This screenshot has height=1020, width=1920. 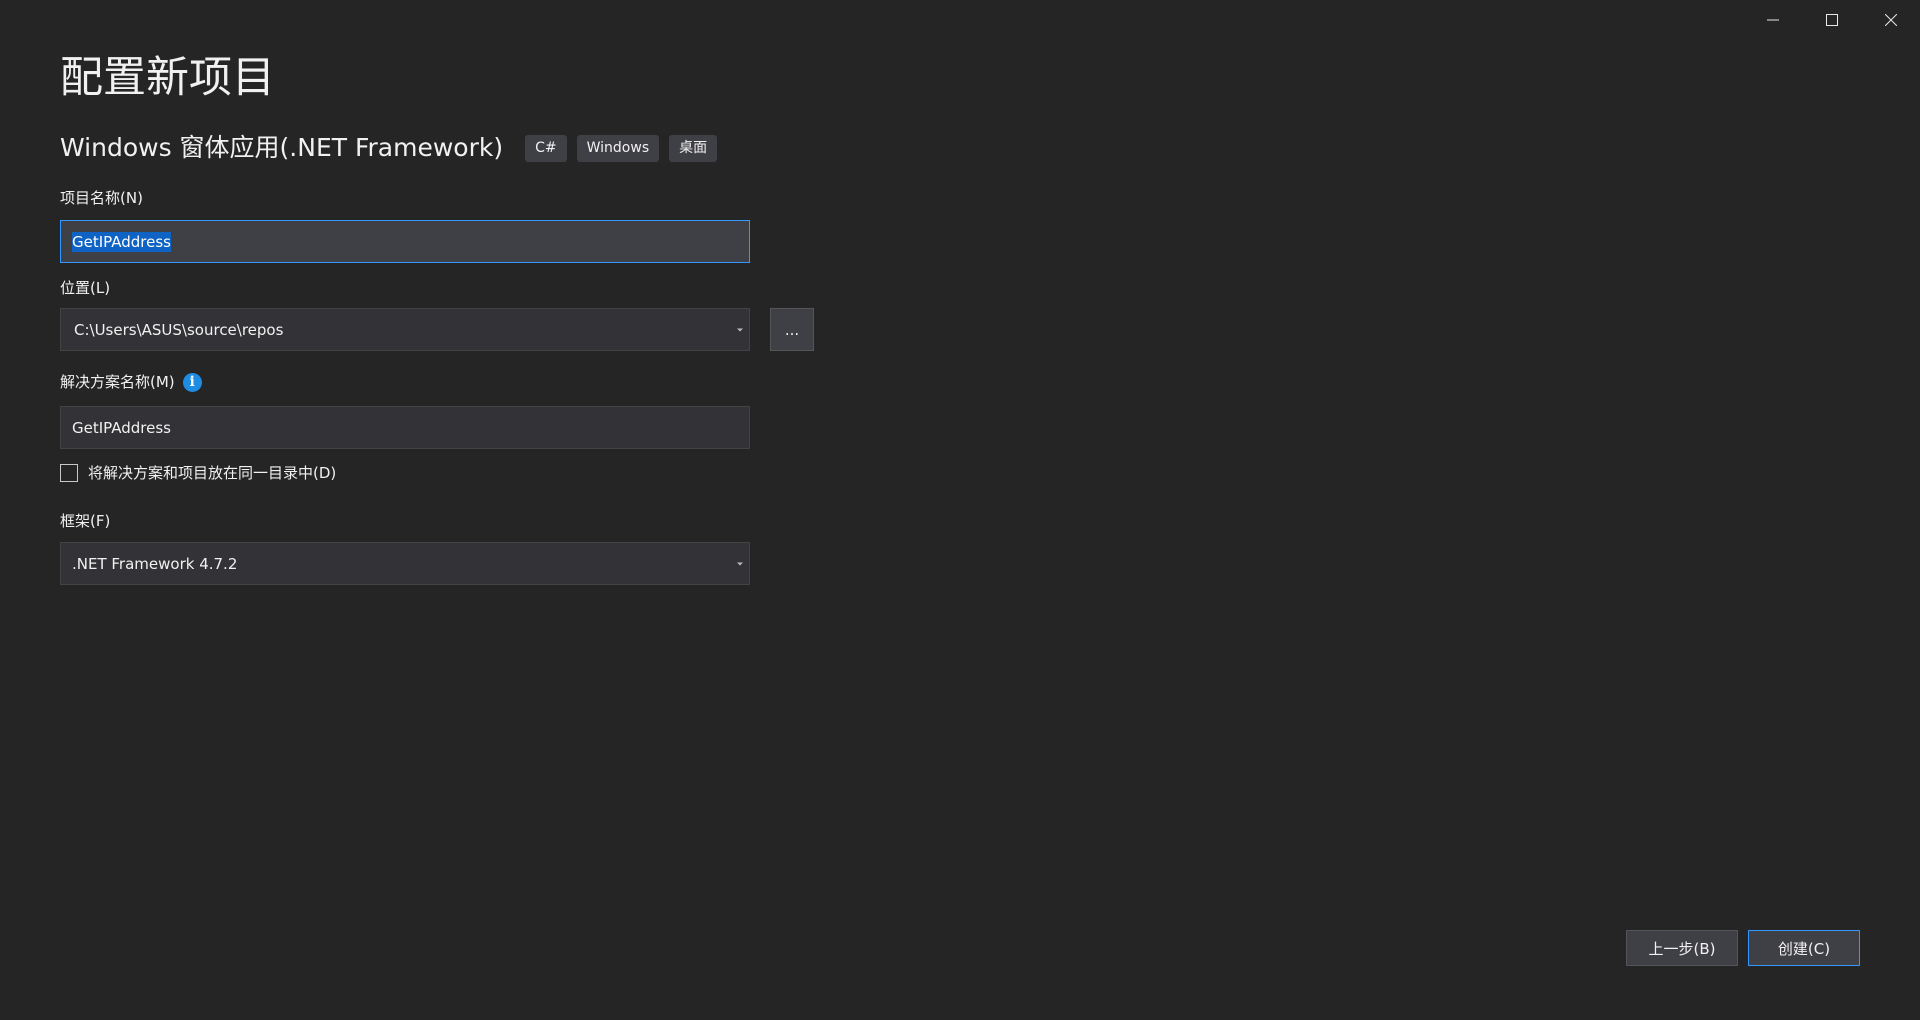 I want to click on solution-name-label-row: 解决方案名称(M) i, so click(x=131, y=382).